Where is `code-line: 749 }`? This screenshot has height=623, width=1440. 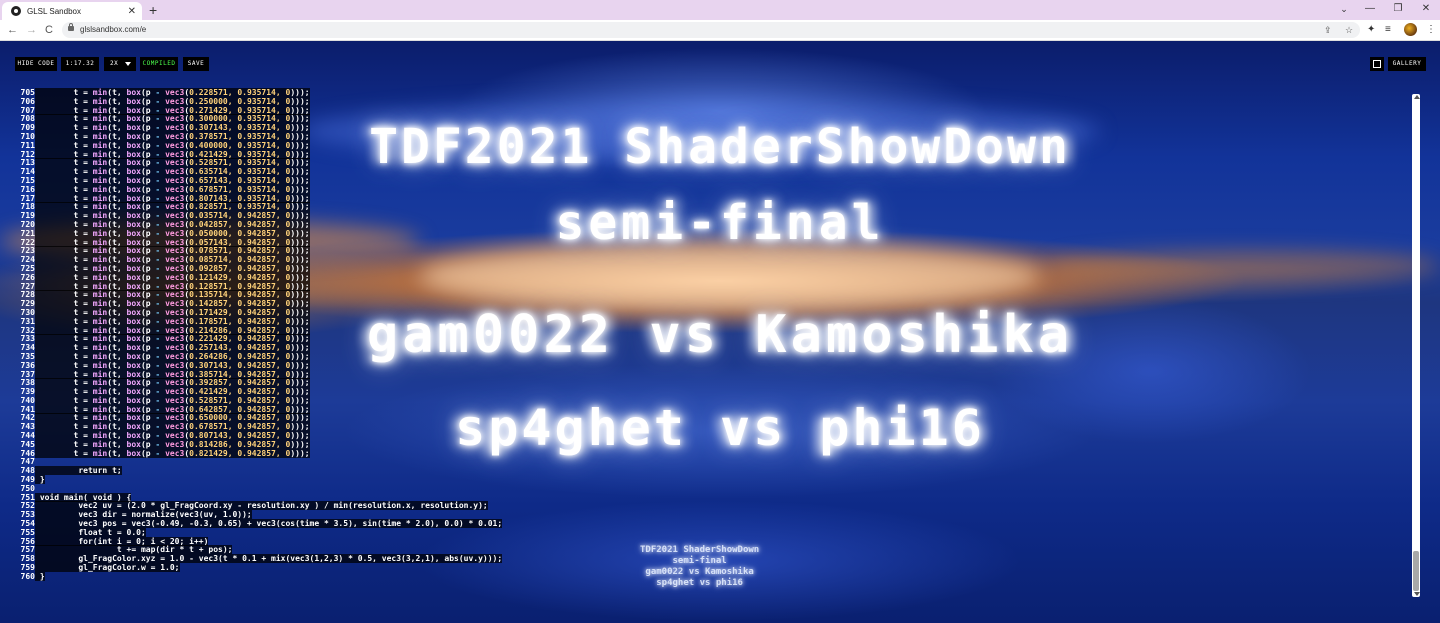
code-line: 749 } is located at coordinates (713, 480).